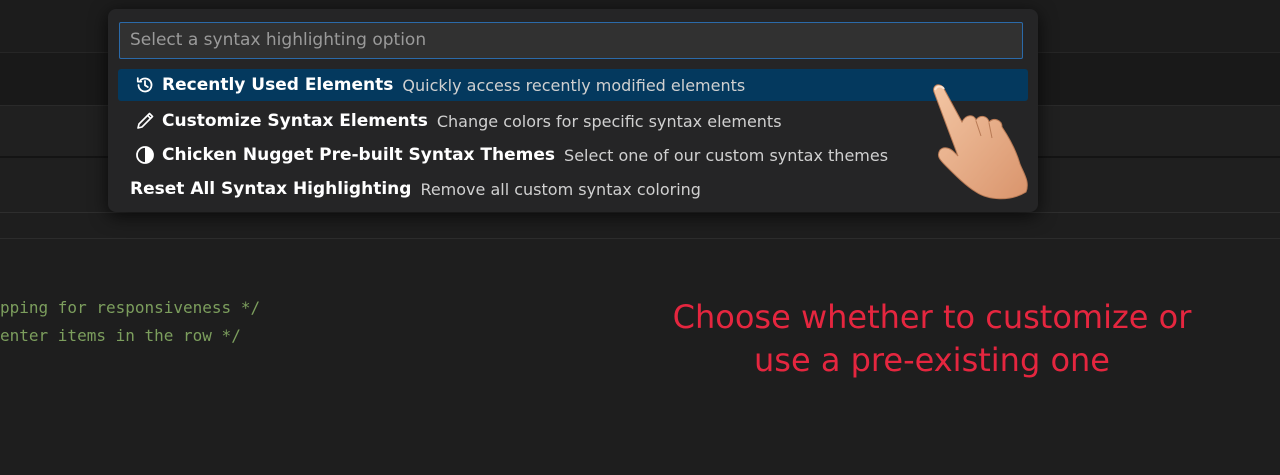 Image resolution: width=1280 pixels, height=475 pixels. Describe the element at coordinates (278, 85) in the screenshot. I see `quick-pick-item-label: Recently Used Elements` at that location.